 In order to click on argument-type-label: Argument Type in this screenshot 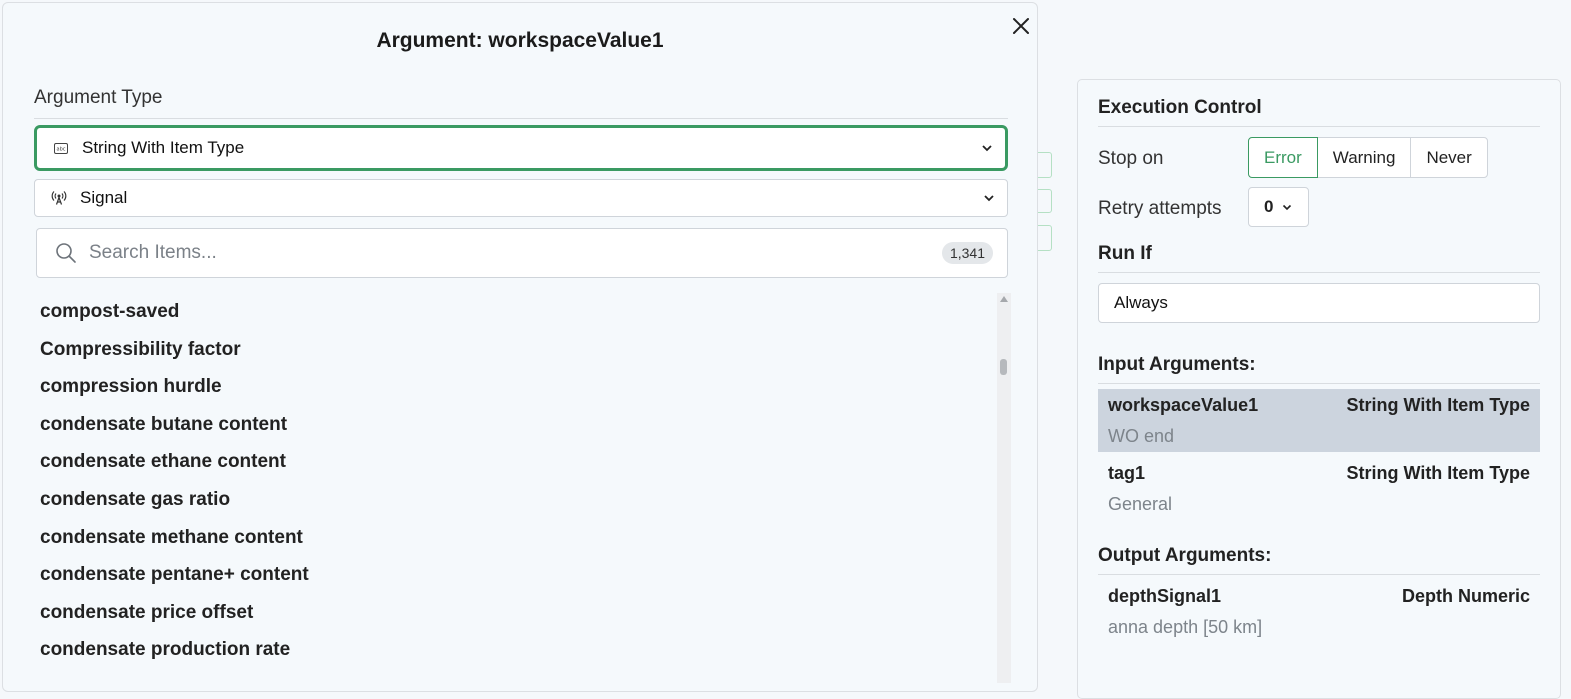, I will do `click(98, 97)`.